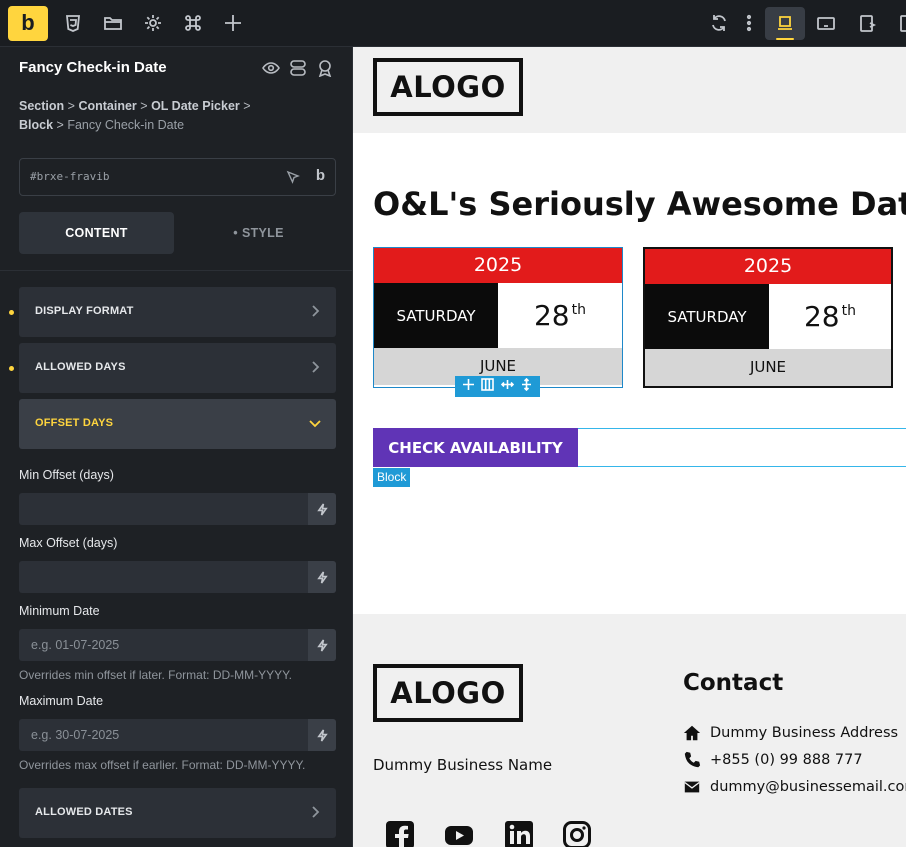  What do you see at coordinates (107, 106) in the screenshot?
I see `breadcrumb-item: Container` at bounding box center [107, 106].